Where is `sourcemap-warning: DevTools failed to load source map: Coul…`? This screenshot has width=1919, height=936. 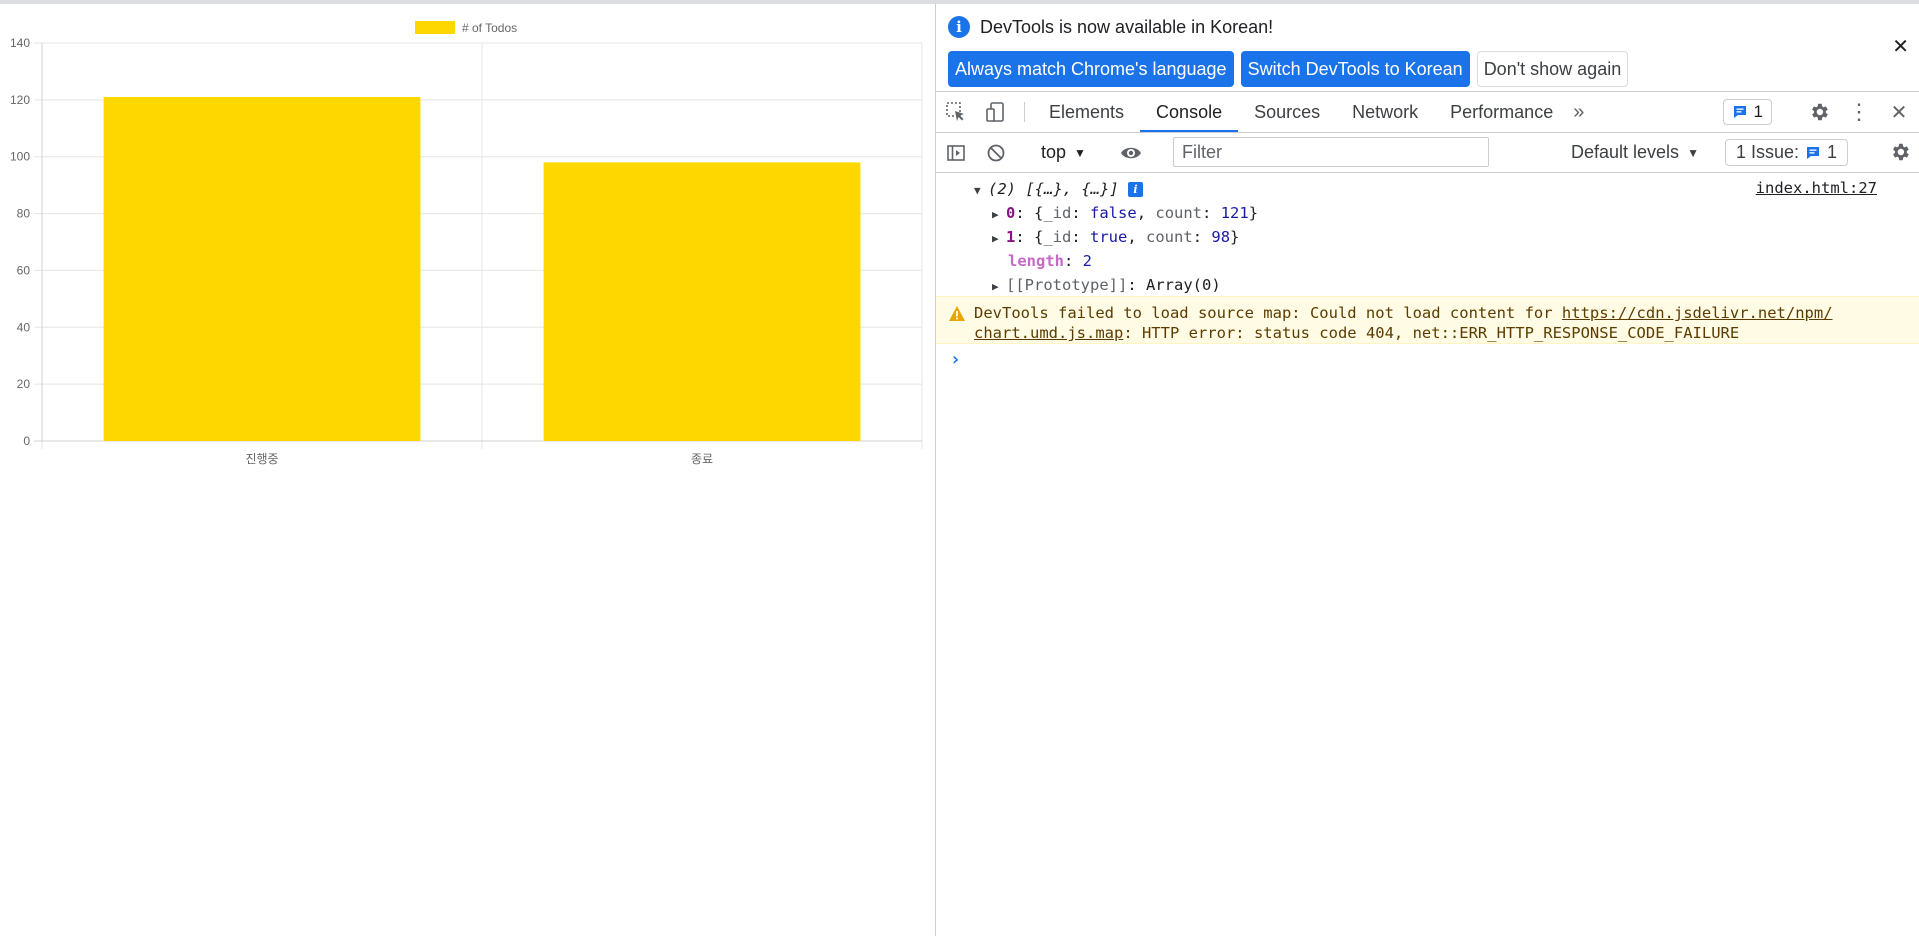
sourcemap-warning: DevTools failed to load source map: Coul… is located at coordinates (1427, 320).